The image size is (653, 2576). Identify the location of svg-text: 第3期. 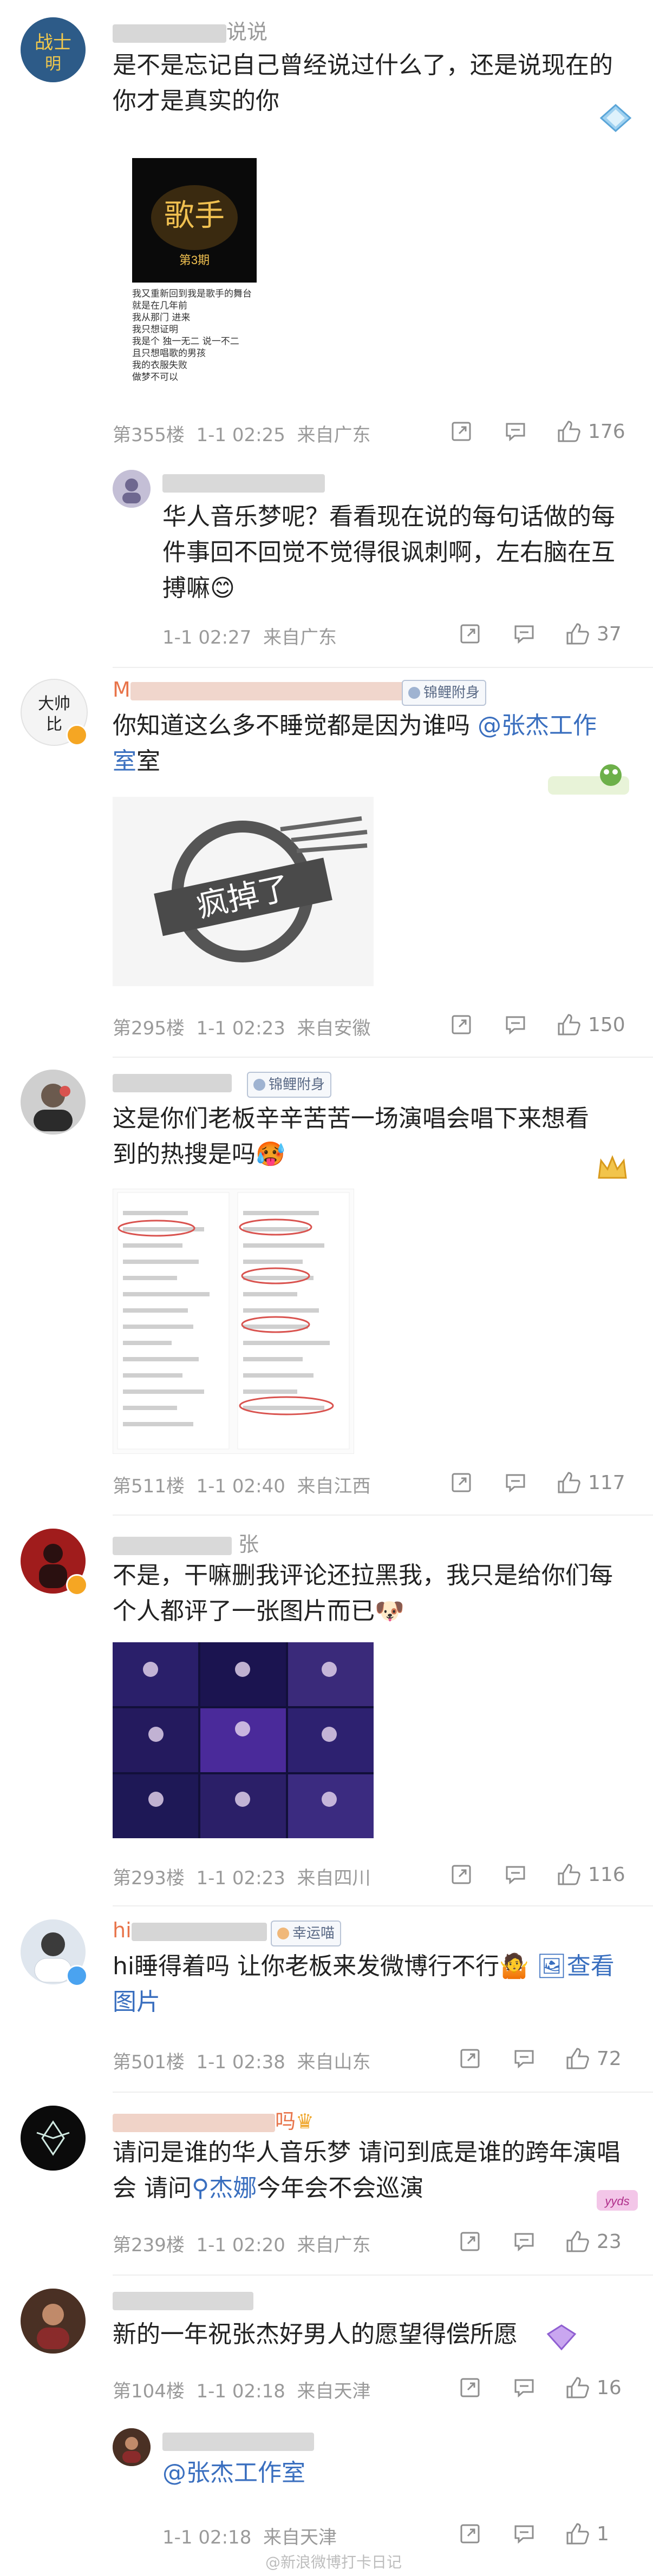
(194, 260).